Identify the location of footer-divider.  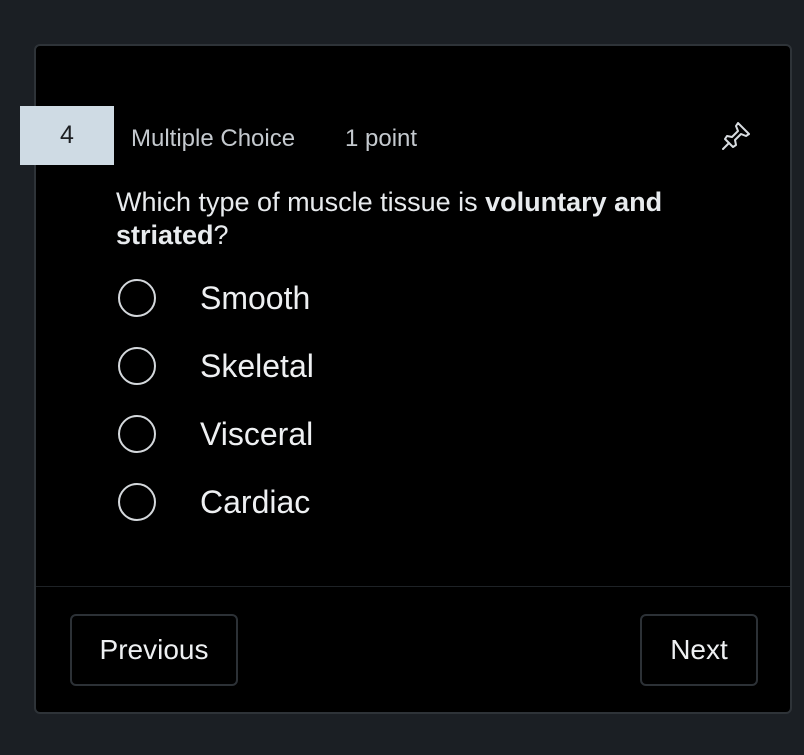
(413, 586).